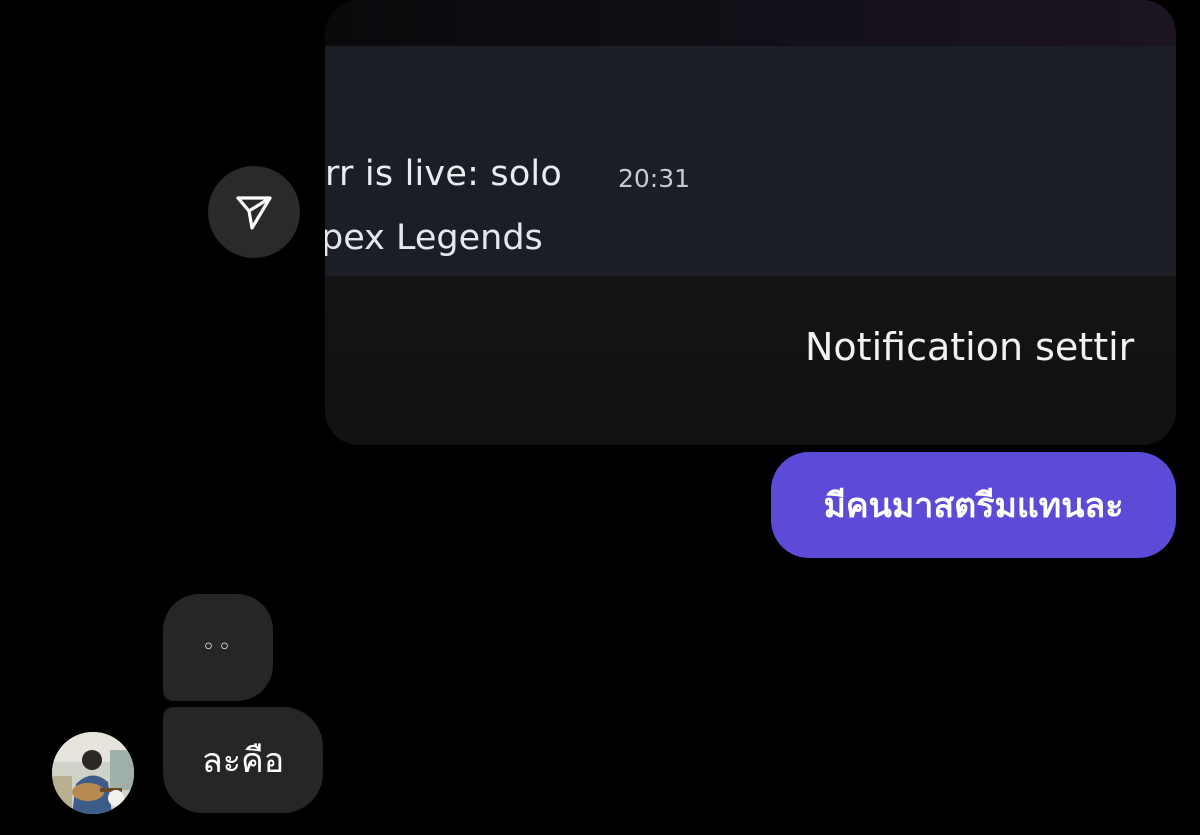 This screenshot has width=1200, height=835. I want to click on notification-subtitle: pex Legends, so click(434, 238).